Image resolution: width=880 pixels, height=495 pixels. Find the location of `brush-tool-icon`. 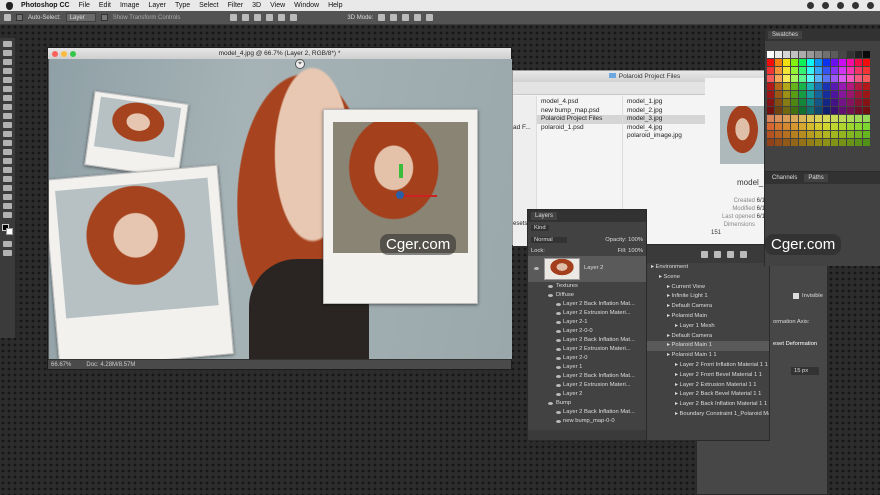

brush-tool-icon is located at coordinates (7, 107).